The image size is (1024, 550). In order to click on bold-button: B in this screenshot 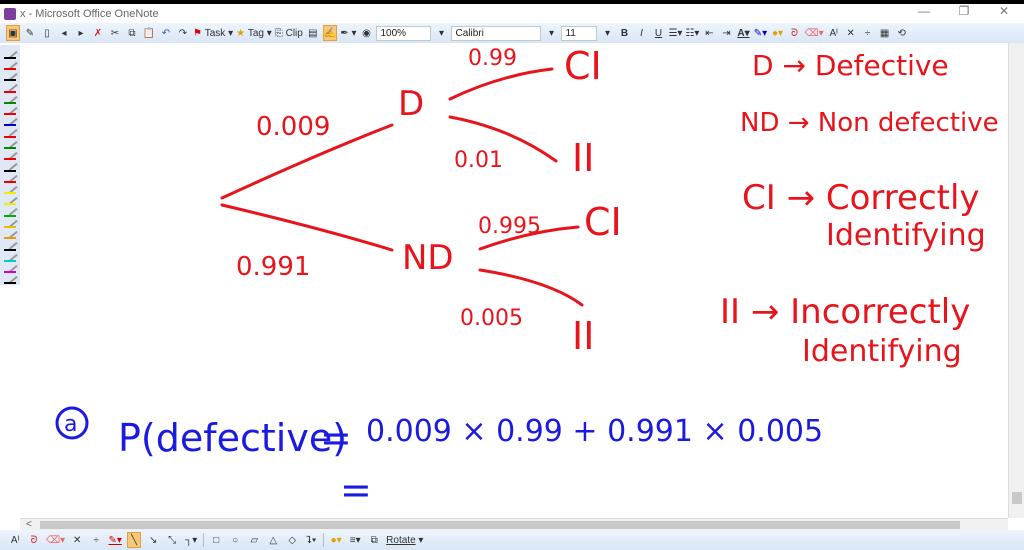, I will do `click(624, 33)`.